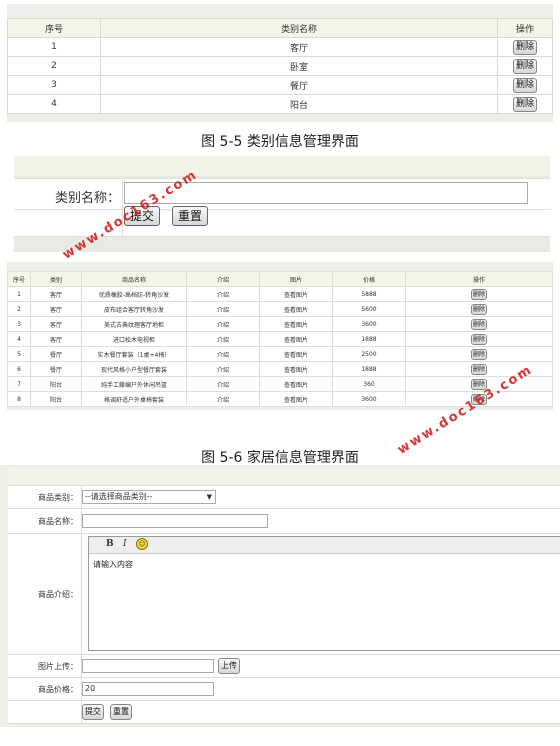 The width and height of the screenshot is (560, 746). Describe the element at coordinates (324, 593) in the screenshot. I see `rich-text-editor: B I ☺ 请输入内容` at that location.